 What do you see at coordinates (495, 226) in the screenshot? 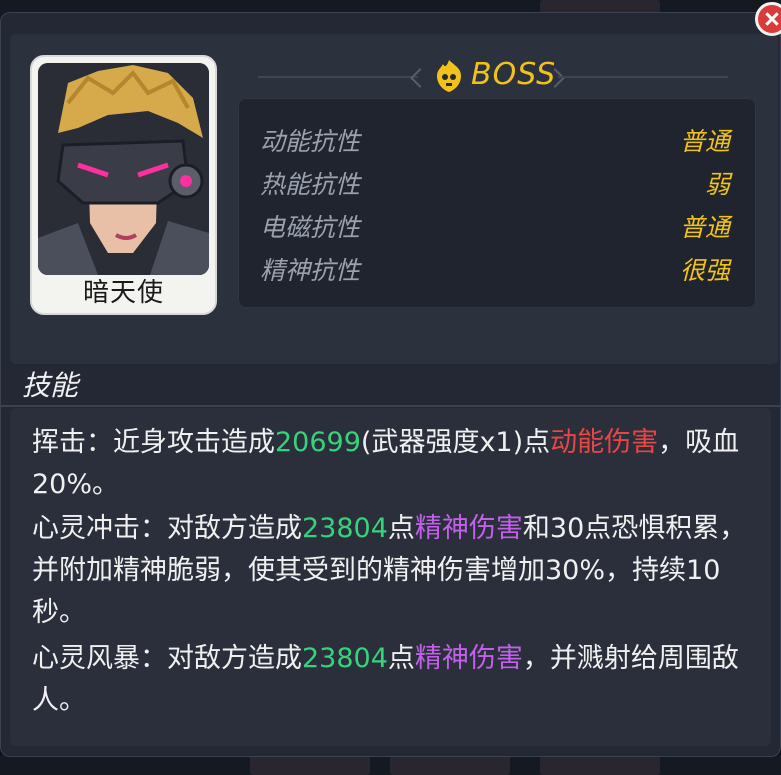
I see `resistance-row: 电磁抗性 普通` at bounding box center [495, 226].